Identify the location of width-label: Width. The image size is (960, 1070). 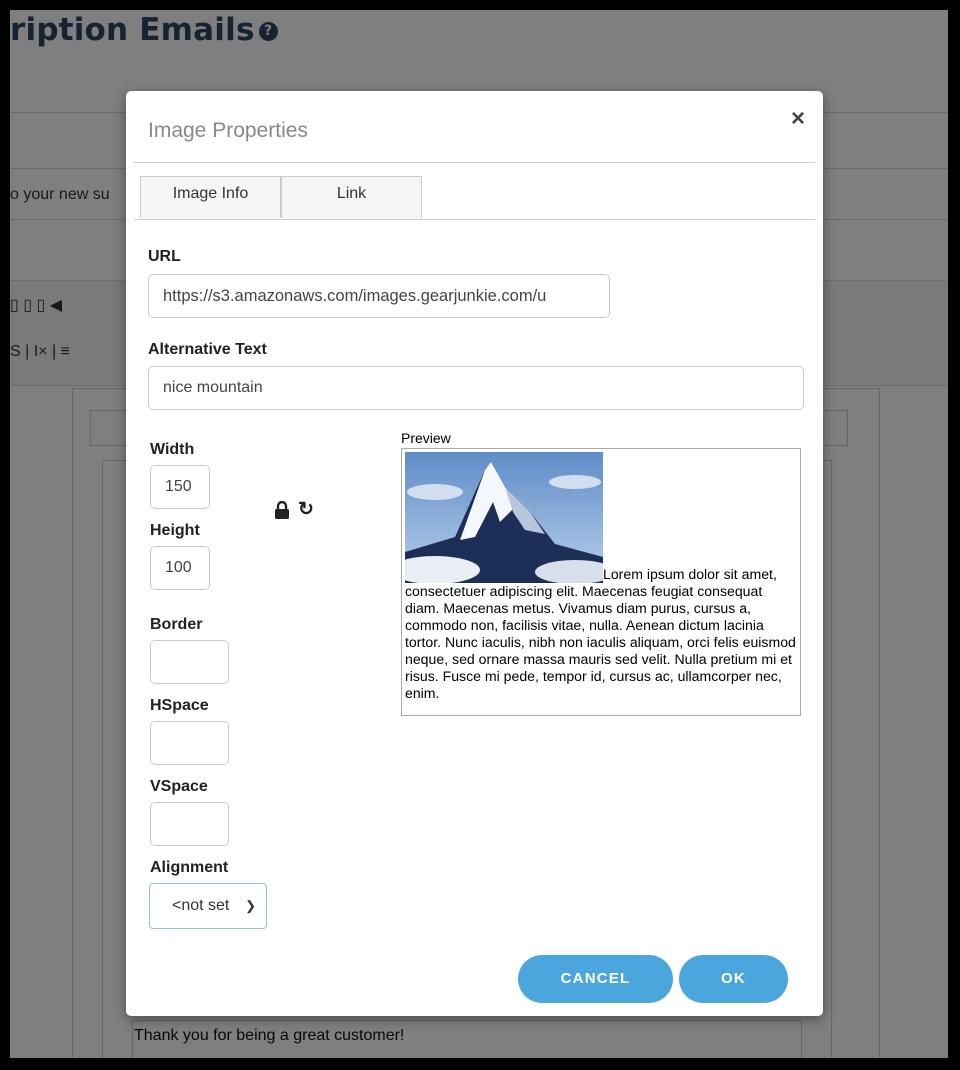
(172, 449).